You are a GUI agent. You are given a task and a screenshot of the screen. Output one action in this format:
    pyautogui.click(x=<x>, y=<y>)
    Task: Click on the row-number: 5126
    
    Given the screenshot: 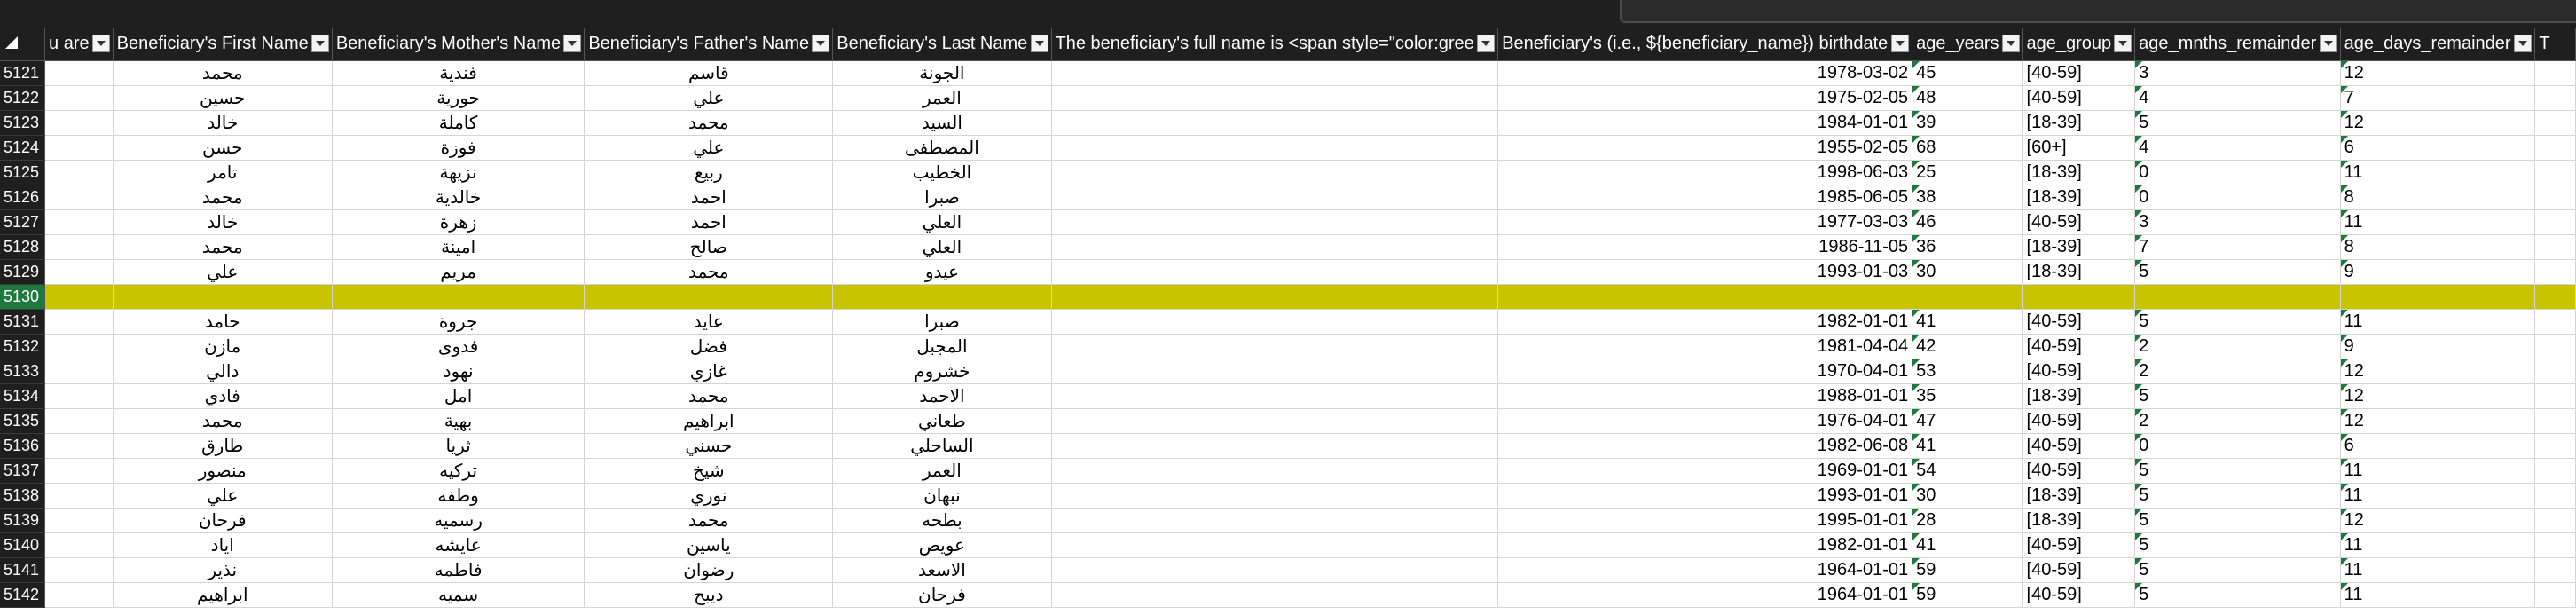 What is the action you would take?
    pyautogui.click(x=23, y=197)
    